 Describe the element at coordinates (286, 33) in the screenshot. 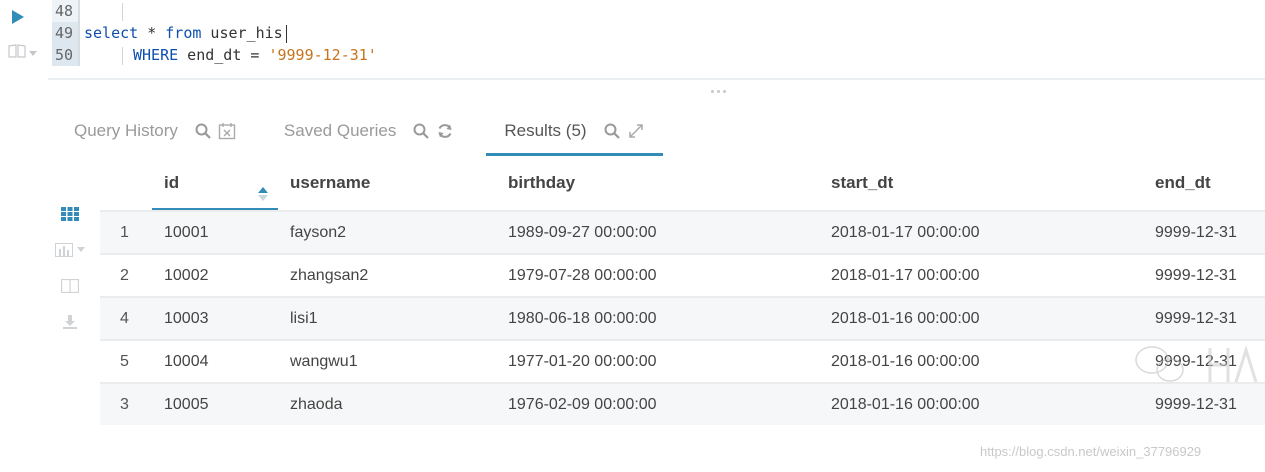

I see `text-cursor` at that location.